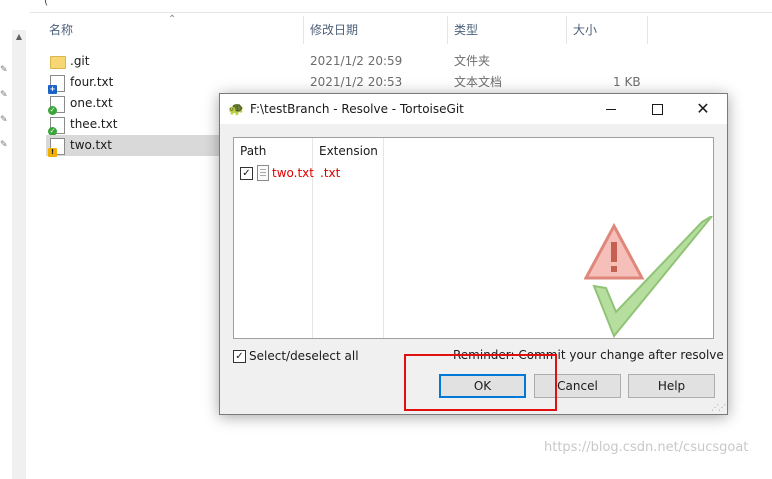 Image resolution: width=772 pixels, height=479 pixels. What do you see at coordinates (133, 83) in the screenshot?
I see `file-row-four: + four.txt` at bounding box center [133, 83].